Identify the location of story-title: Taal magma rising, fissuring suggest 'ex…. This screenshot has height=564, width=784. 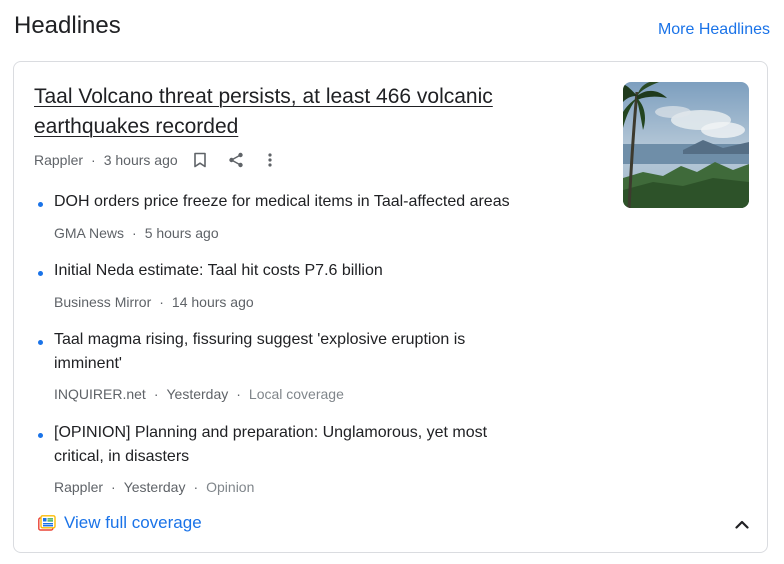
(289, 351).